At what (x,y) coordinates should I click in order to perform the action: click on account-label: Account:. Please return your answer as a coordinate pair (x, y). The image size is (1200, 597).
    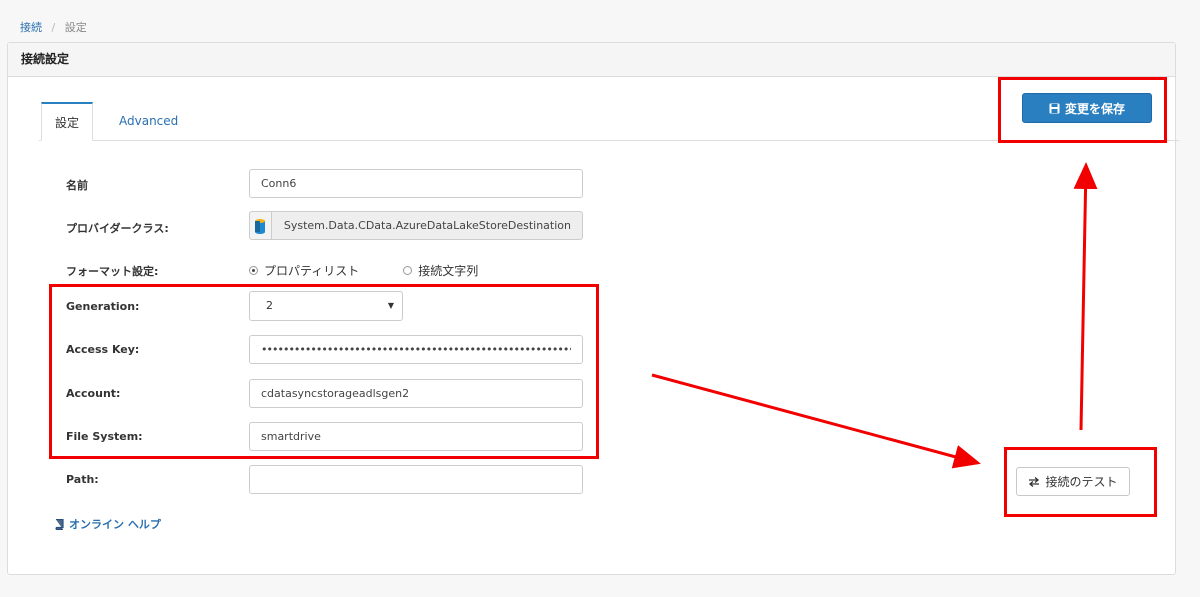
    Looking at the image, I should click on (93, 393).